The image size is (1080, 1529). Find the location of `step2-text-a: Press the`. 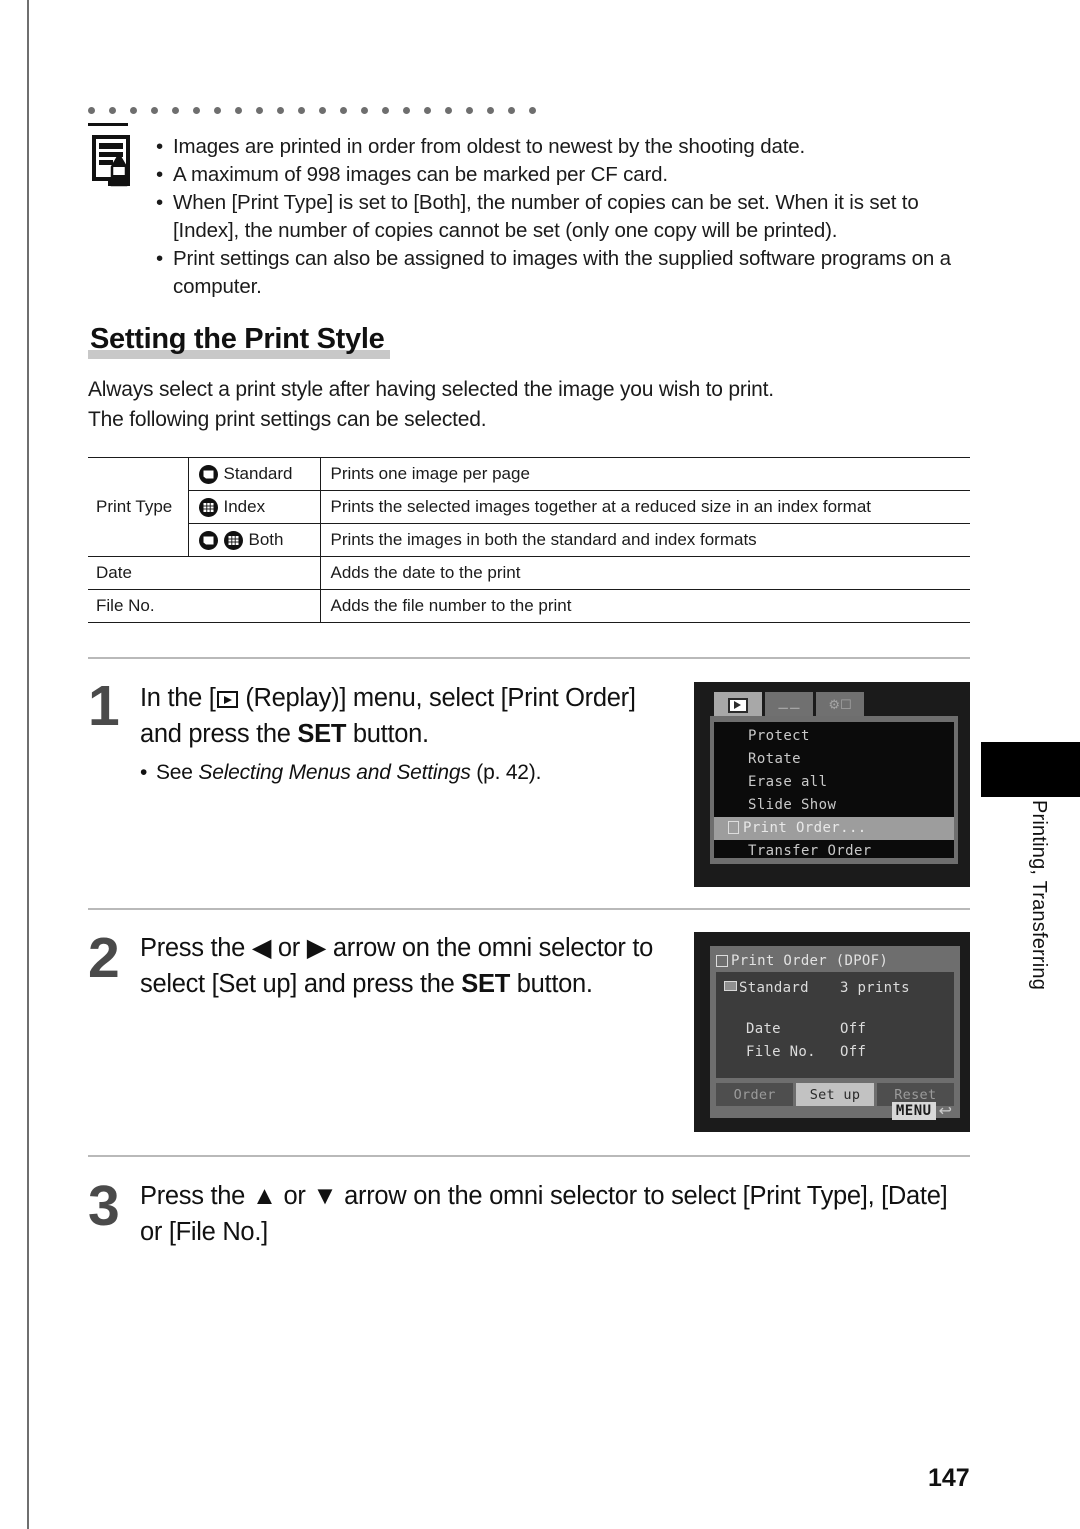

step2-text-a: Press the is located at coordinates (196, 948).